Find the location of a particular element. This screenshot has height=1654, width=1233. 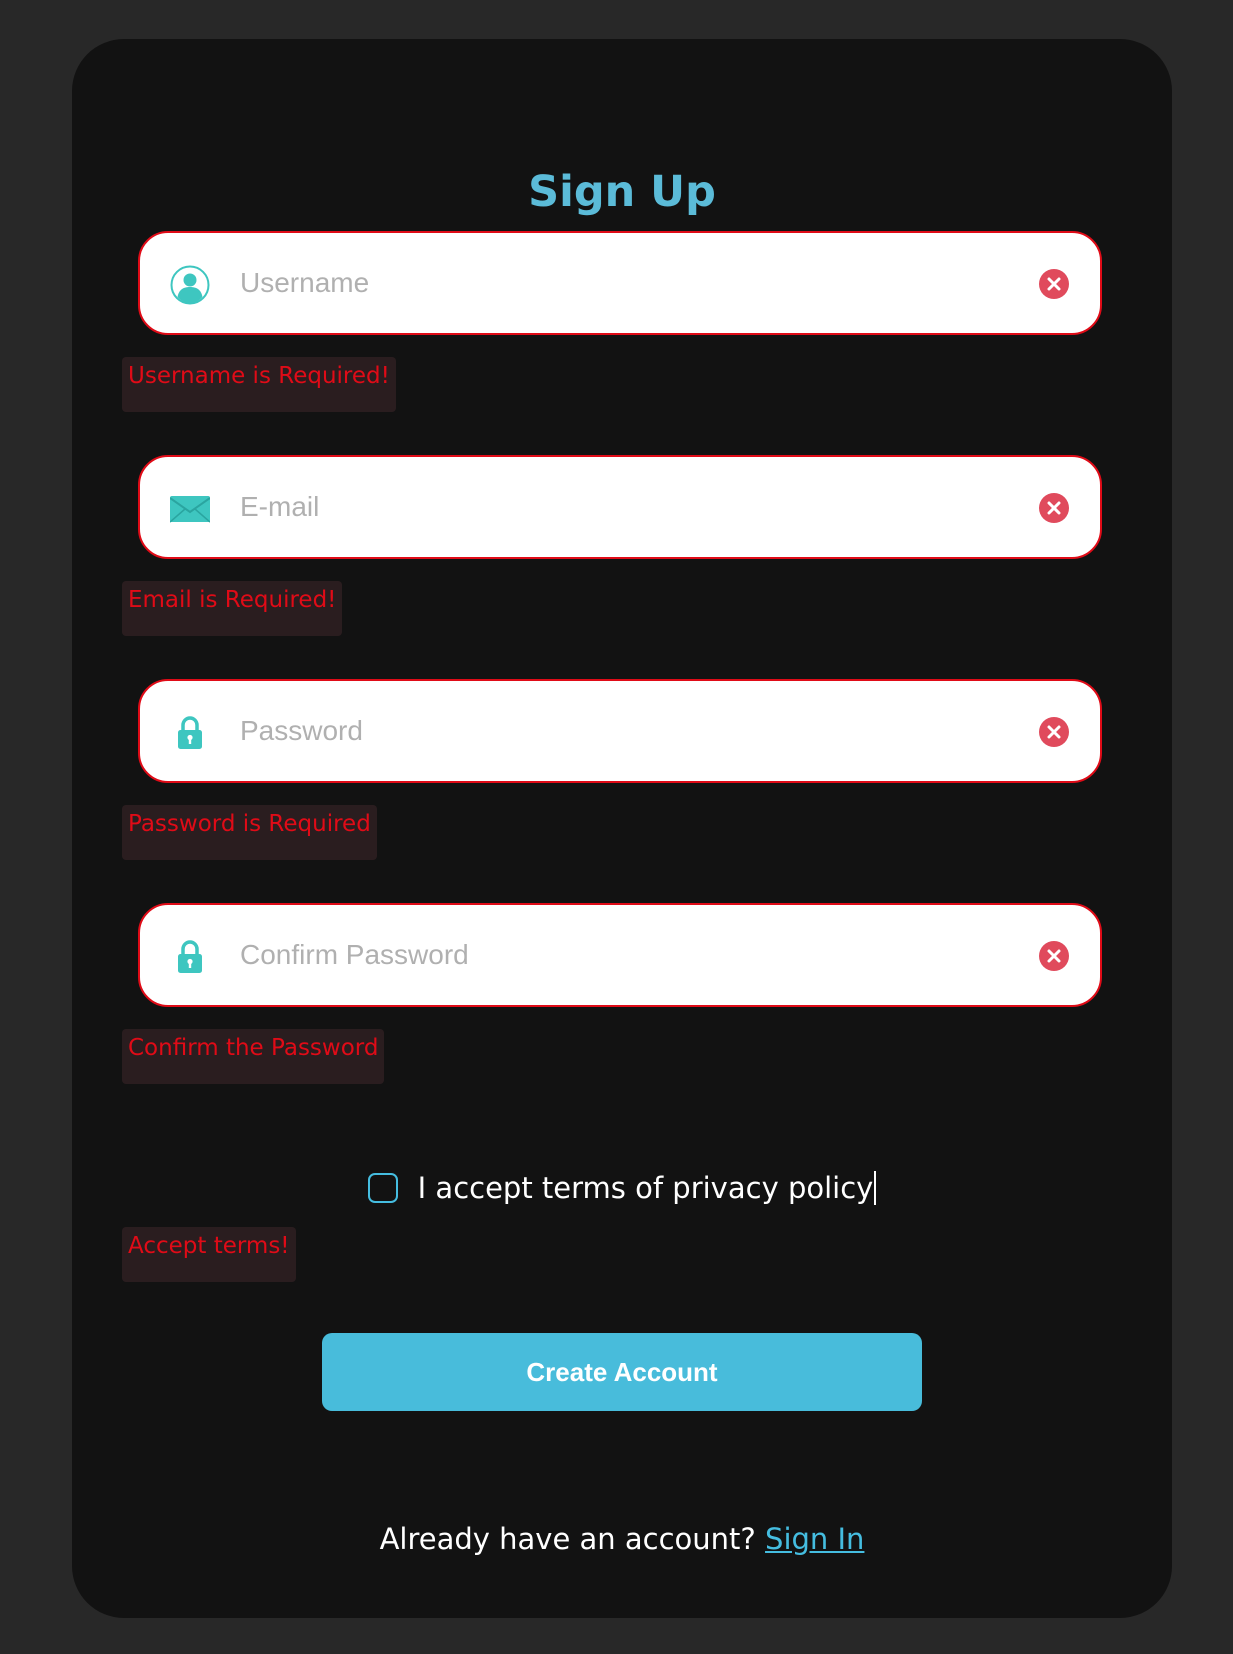

terms-row: I accept terms of privacy policy is located at coordinates (622, 1188).